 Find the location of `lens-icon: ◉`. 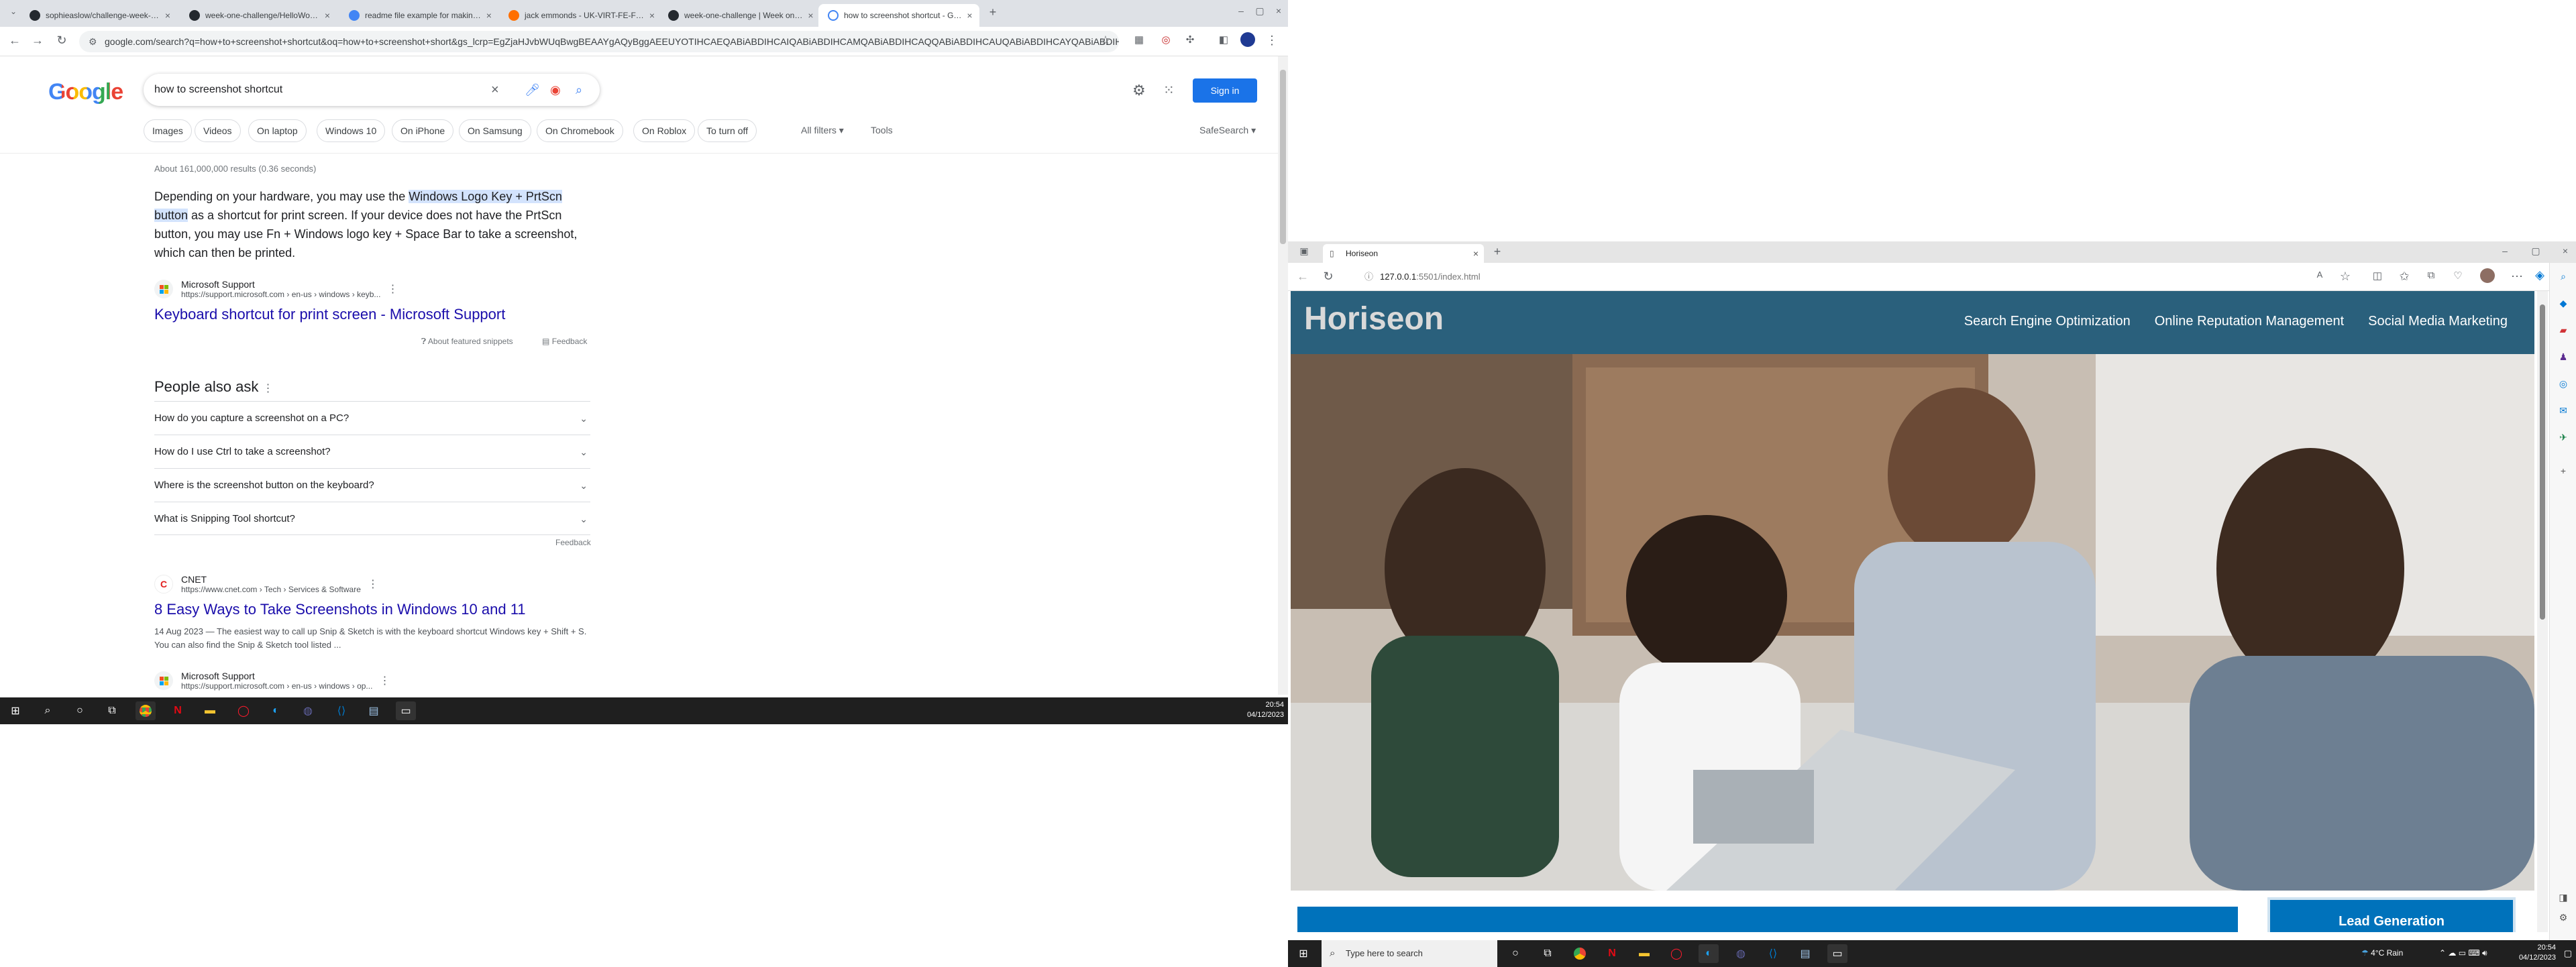

lens-icon: ◉ is located at coordinates (555, 90).